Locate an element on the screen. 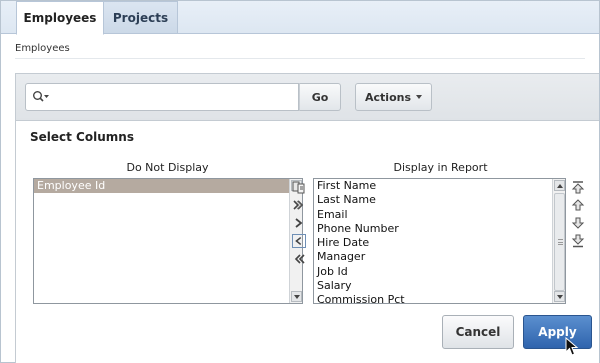 The height and width of the screenshot is (363, 600). list-item: Manager is located at coordinates (433, 257).